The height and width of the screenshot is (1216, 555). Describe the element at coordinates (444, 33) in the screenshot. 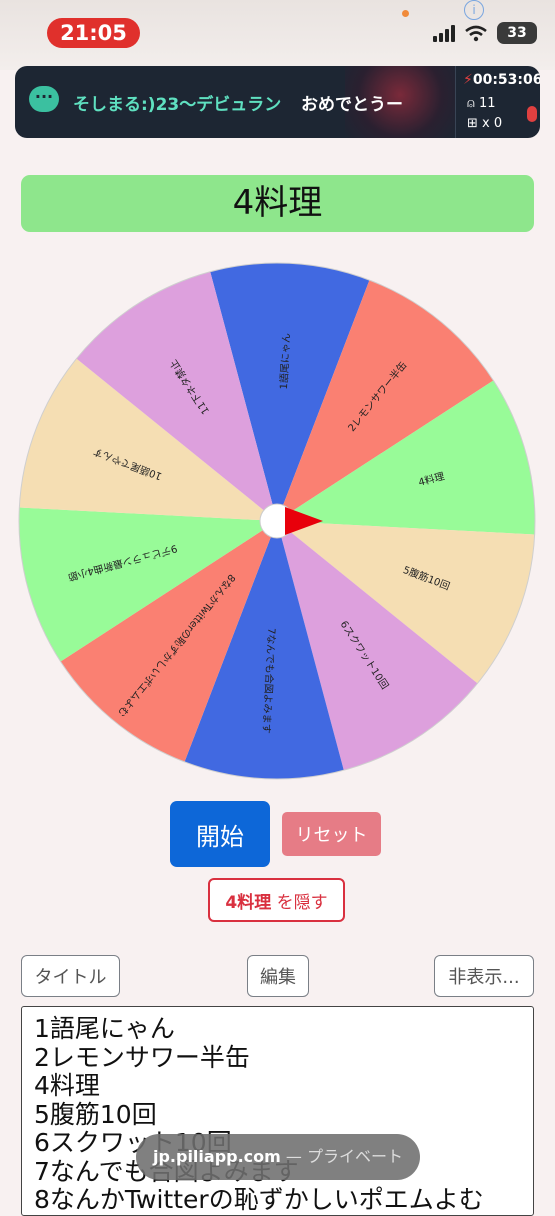

I see `cellular-signal-icon` at that location.